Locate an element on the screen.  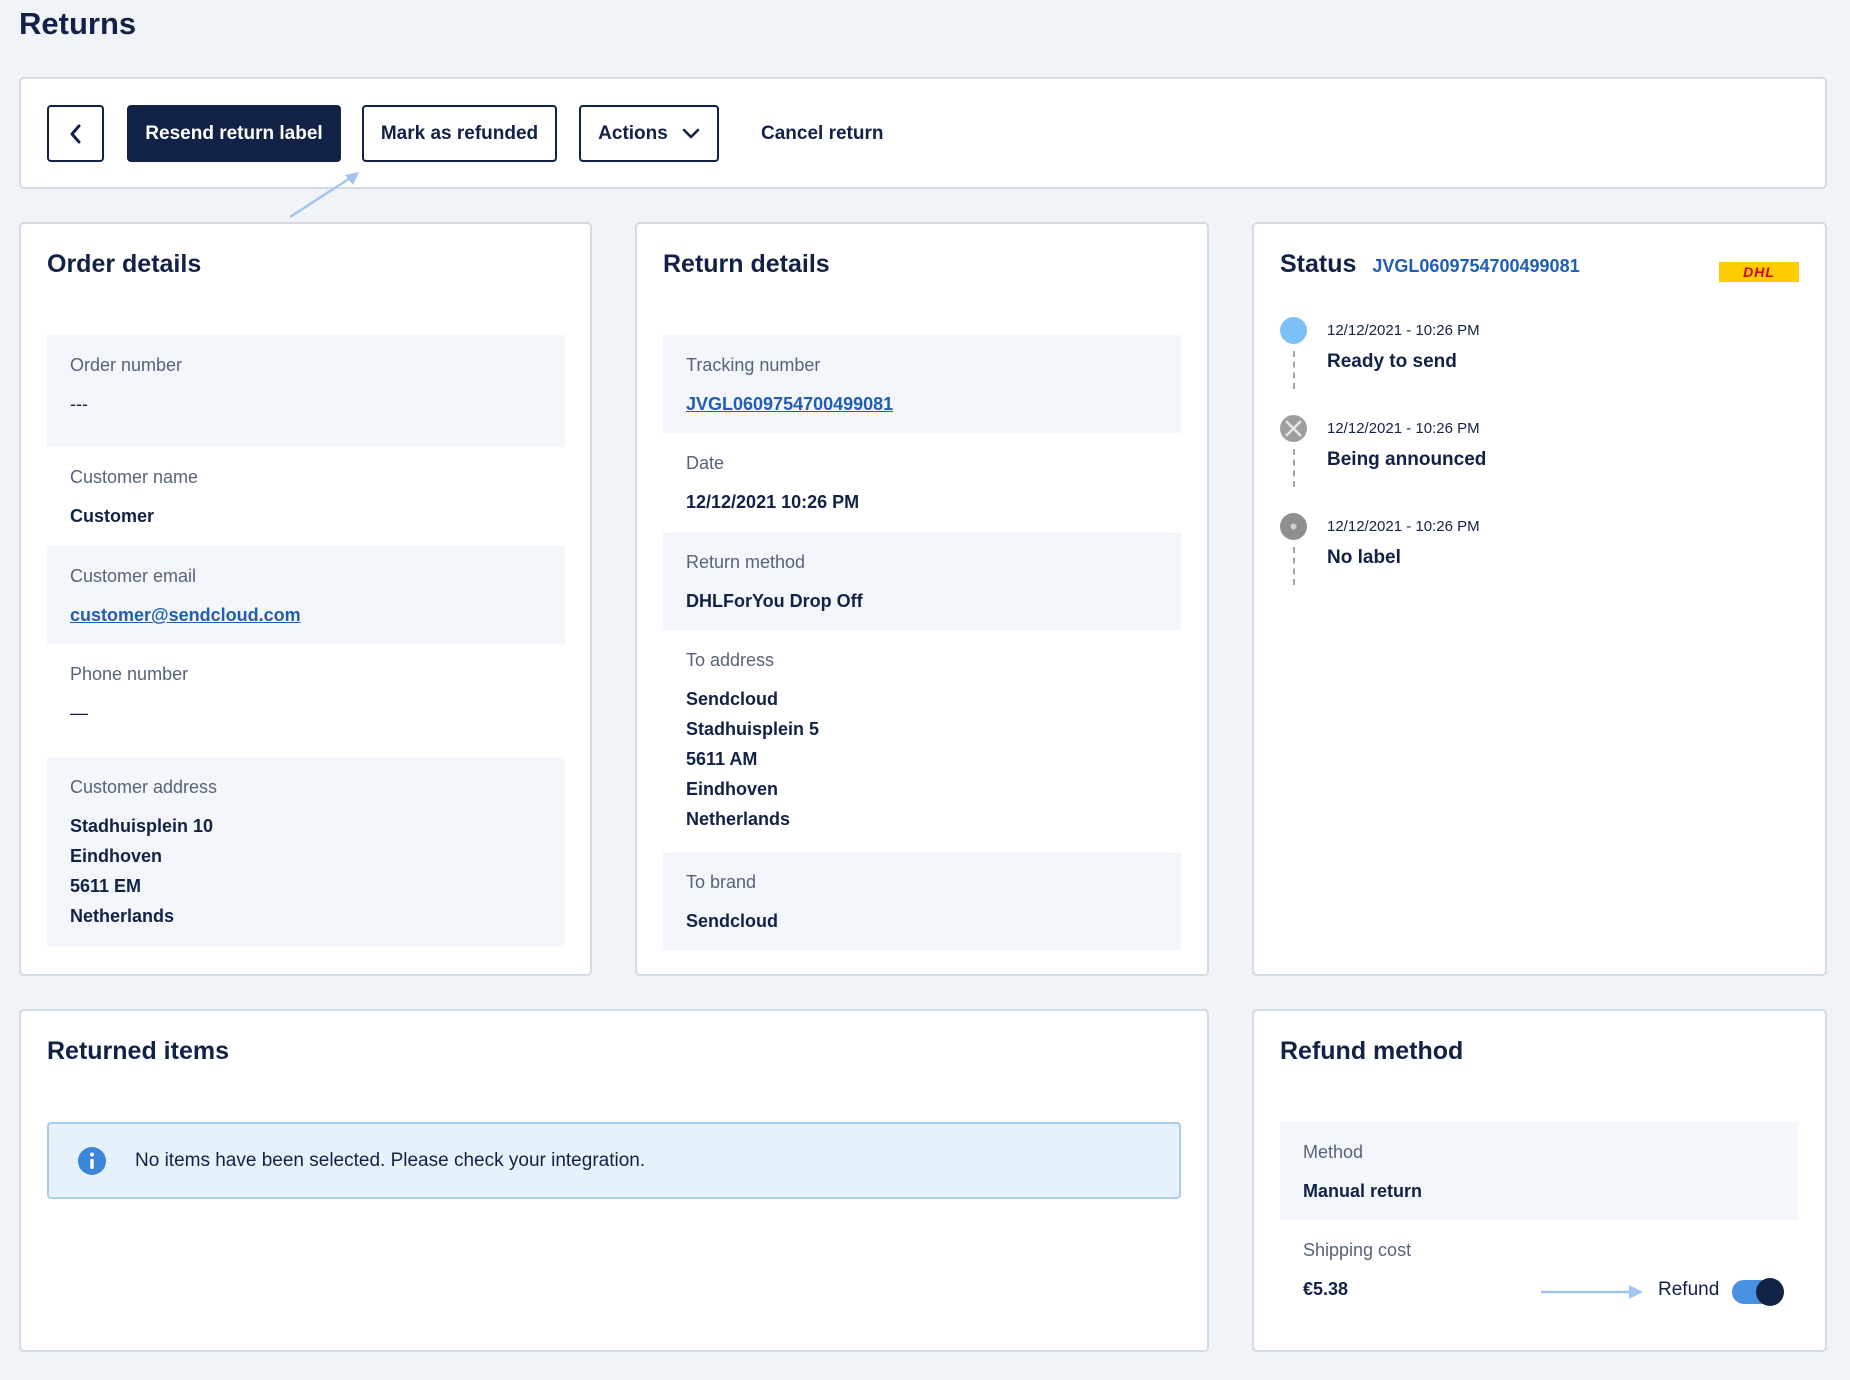
customer-address-label: Customer address is located at coordinates (144, 787).